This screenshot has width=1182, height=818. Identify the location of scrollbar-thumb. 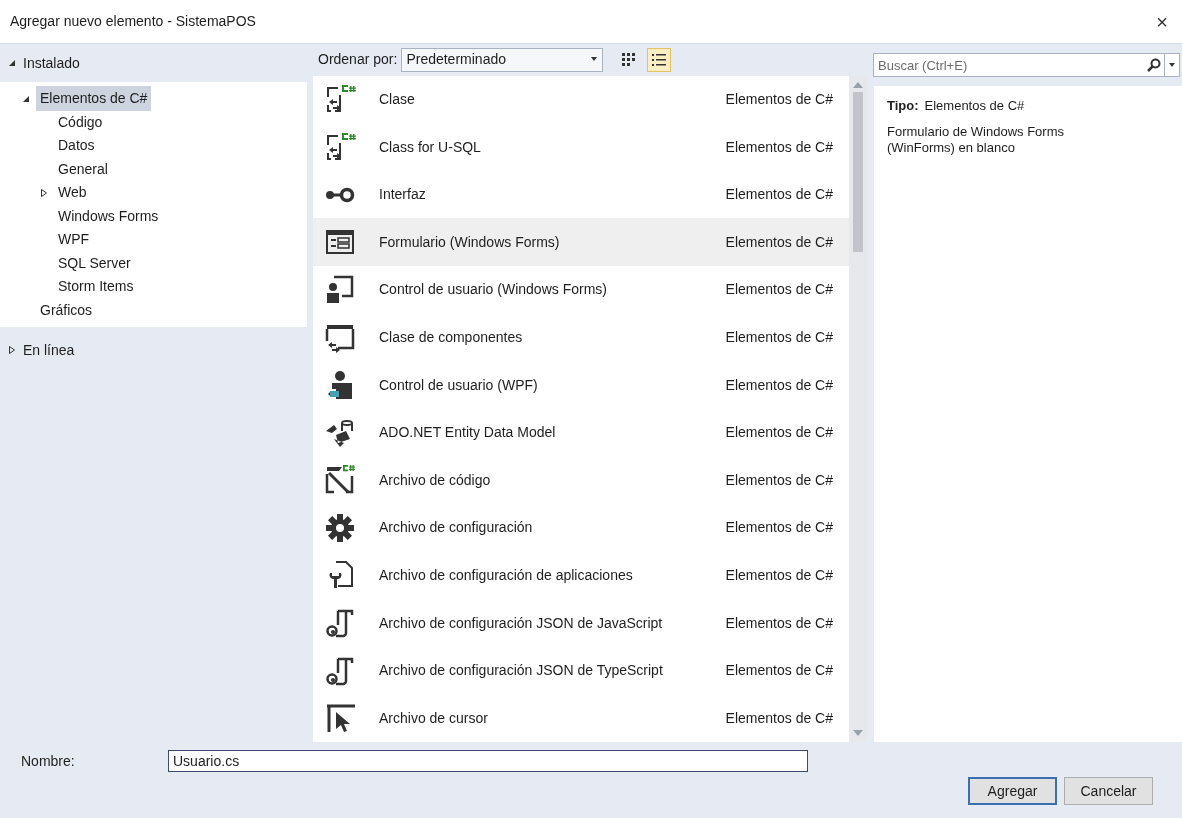
(858, 171).